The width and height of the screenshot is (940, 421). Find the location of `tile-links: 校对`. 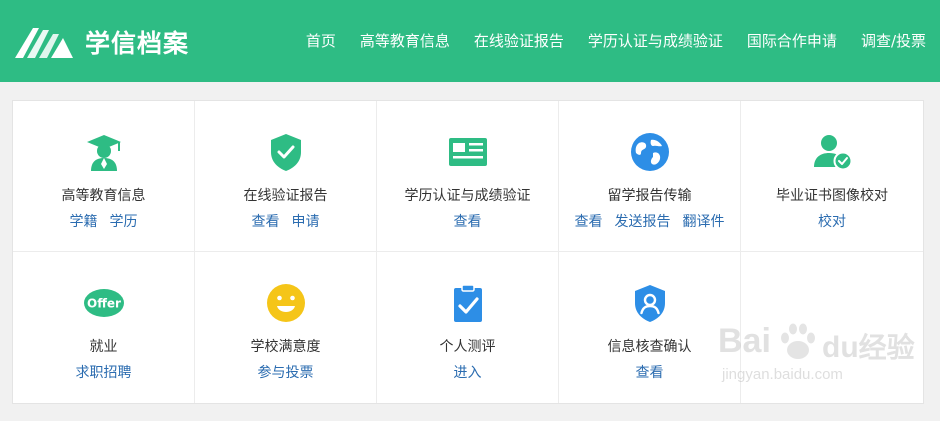

tile-links: 校对 is located at coordinates (832, 221).